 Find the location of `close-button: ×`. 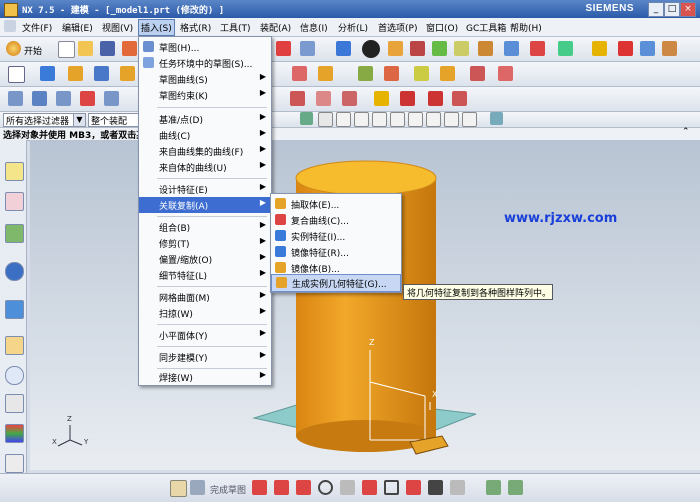

close-button: × is located at coordinates (688, 9).